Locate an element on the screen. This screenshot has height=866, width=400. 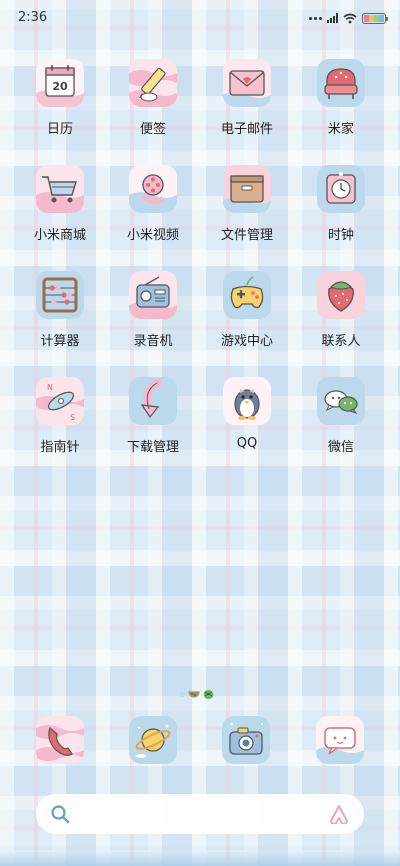
planet-icon is located at coordinates (153, 740).